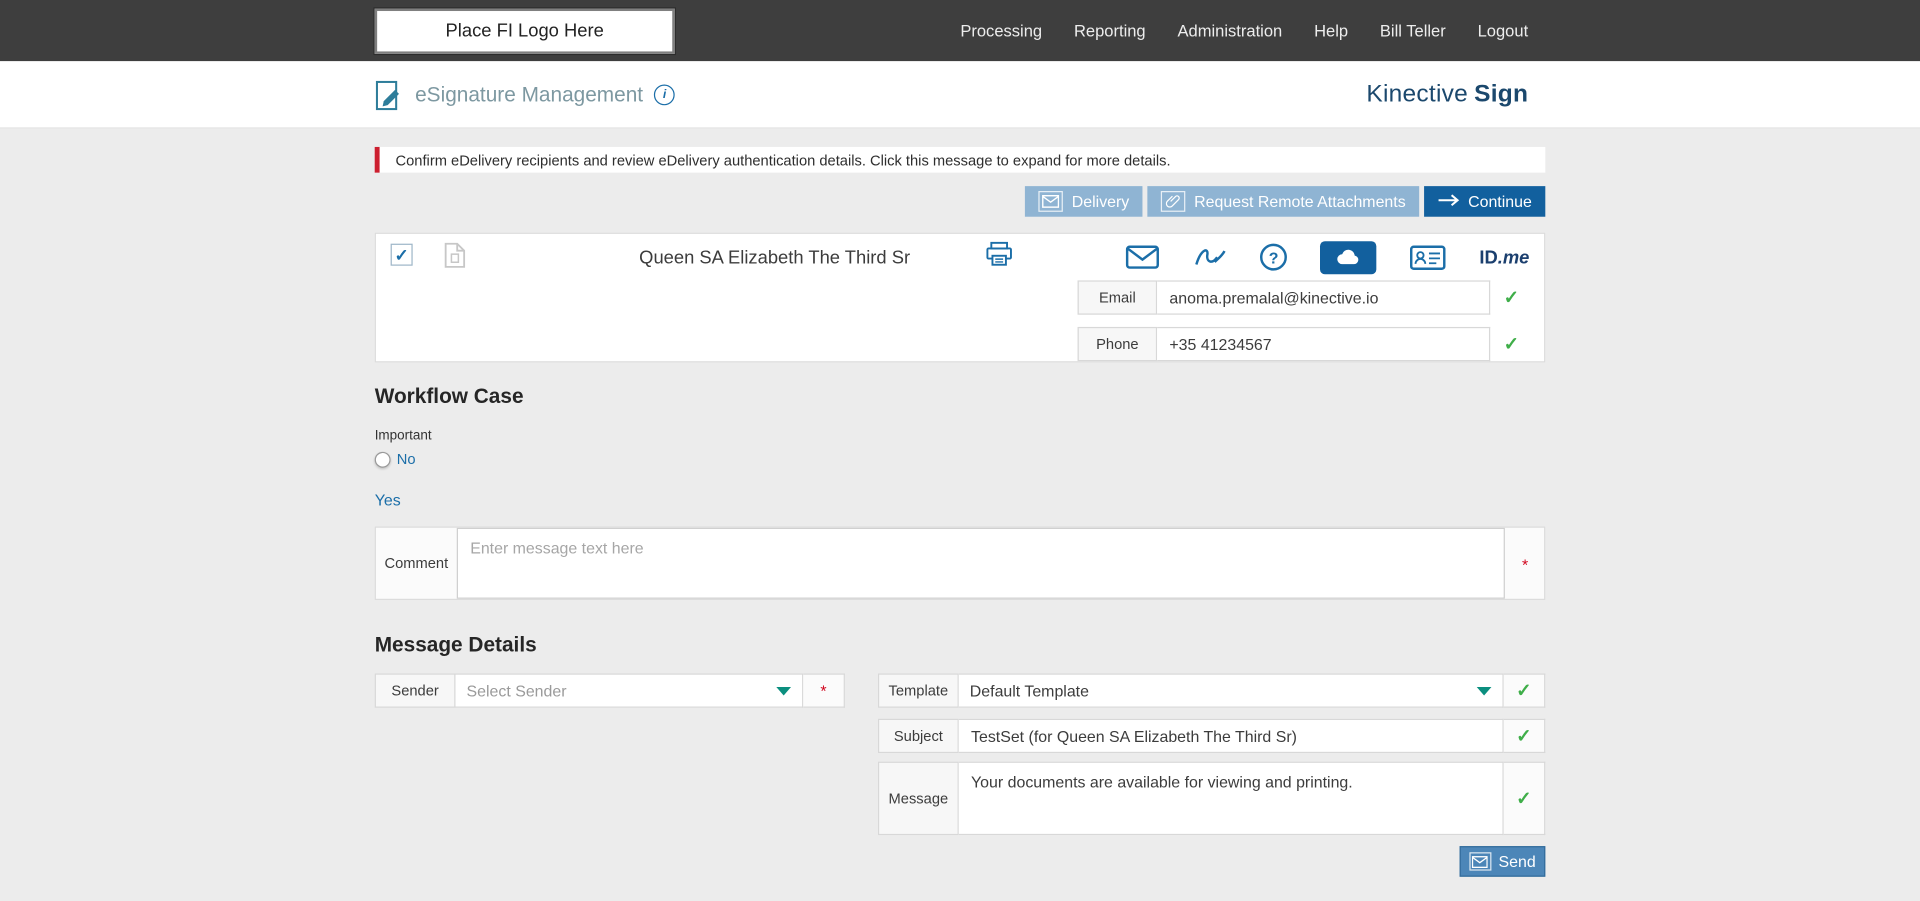  I want to click on request-remote-attachments-label: Request Remote Attachments, so click(1300, 201).